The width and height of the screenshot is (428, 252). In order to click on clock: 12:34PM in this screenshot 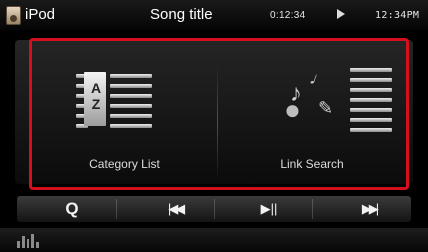, I will do `click(397, 15)`.